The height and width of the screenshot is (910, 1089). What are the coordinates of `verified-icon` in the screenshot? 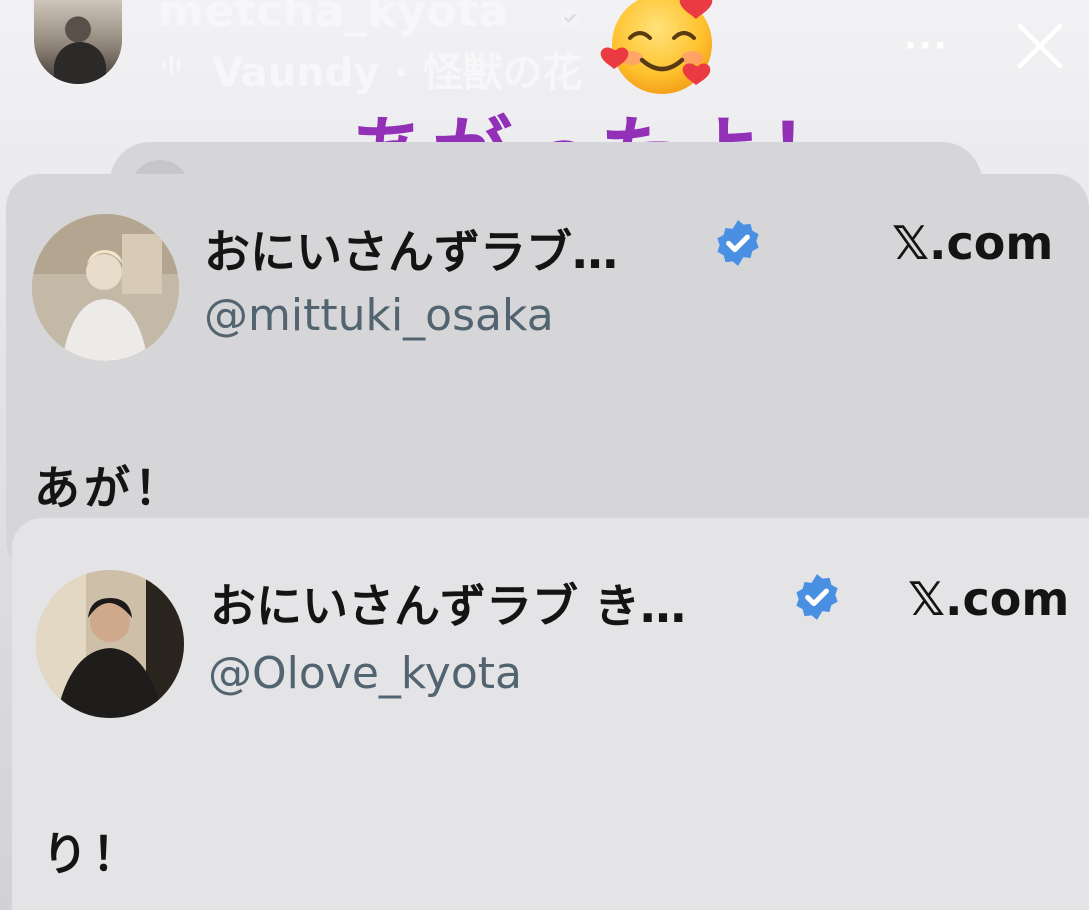 It's located at (570, 18).